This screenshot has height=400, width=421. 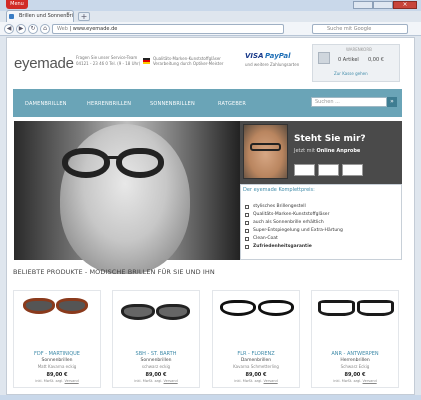 I want to click on service-line-2: 04121 - 23 46 0 Tel. (9 - 18 Uhr), so click(x=108, y=63).